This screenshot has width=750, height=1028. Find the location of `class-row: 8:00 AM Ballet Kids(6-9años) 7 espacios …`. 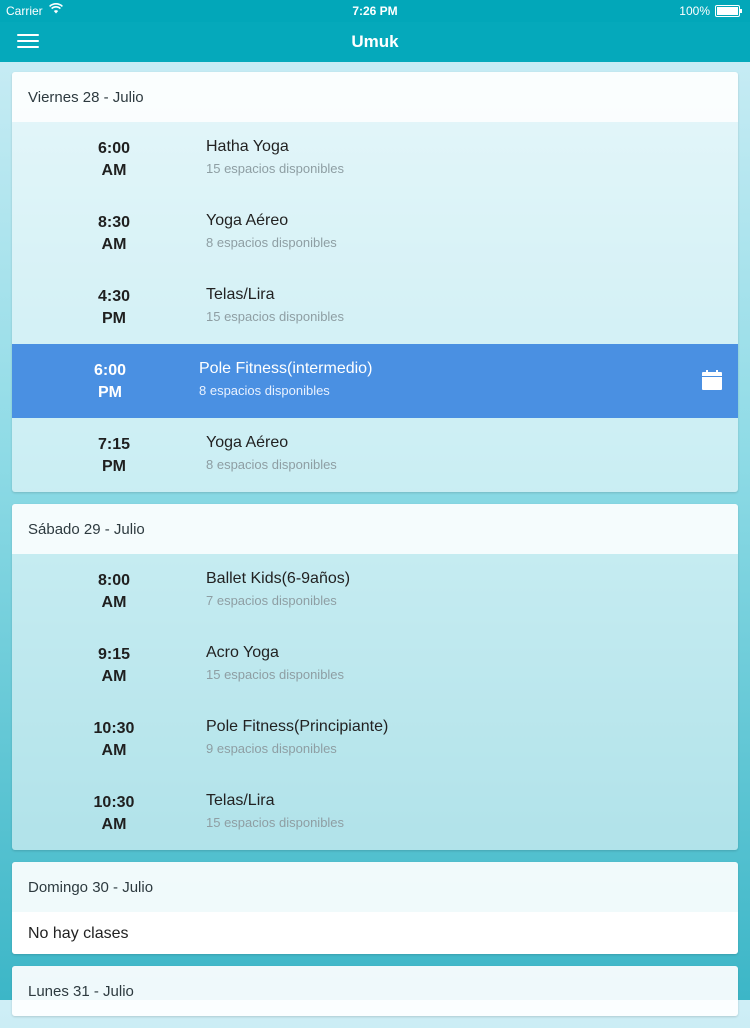

class-row: 8:00 AM Ballet Kids(6-9años) 7 espacios … is located at coordinates (375, 591).